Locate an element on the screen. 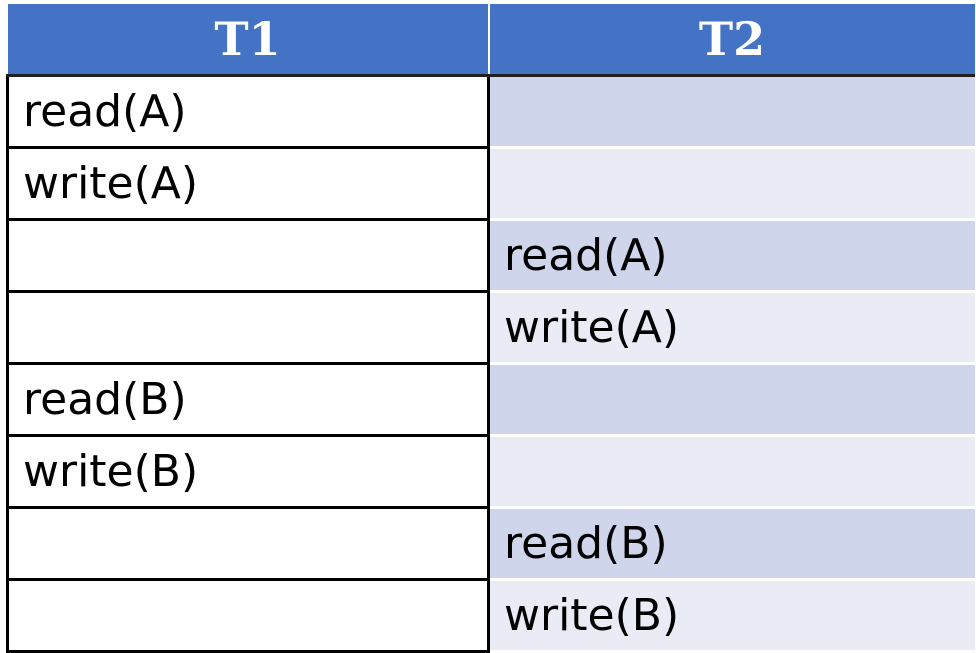 The height and width of the screenshot is (653, 976). t1-cell-highlighted: write(A) is located at coordinates (248, 184).